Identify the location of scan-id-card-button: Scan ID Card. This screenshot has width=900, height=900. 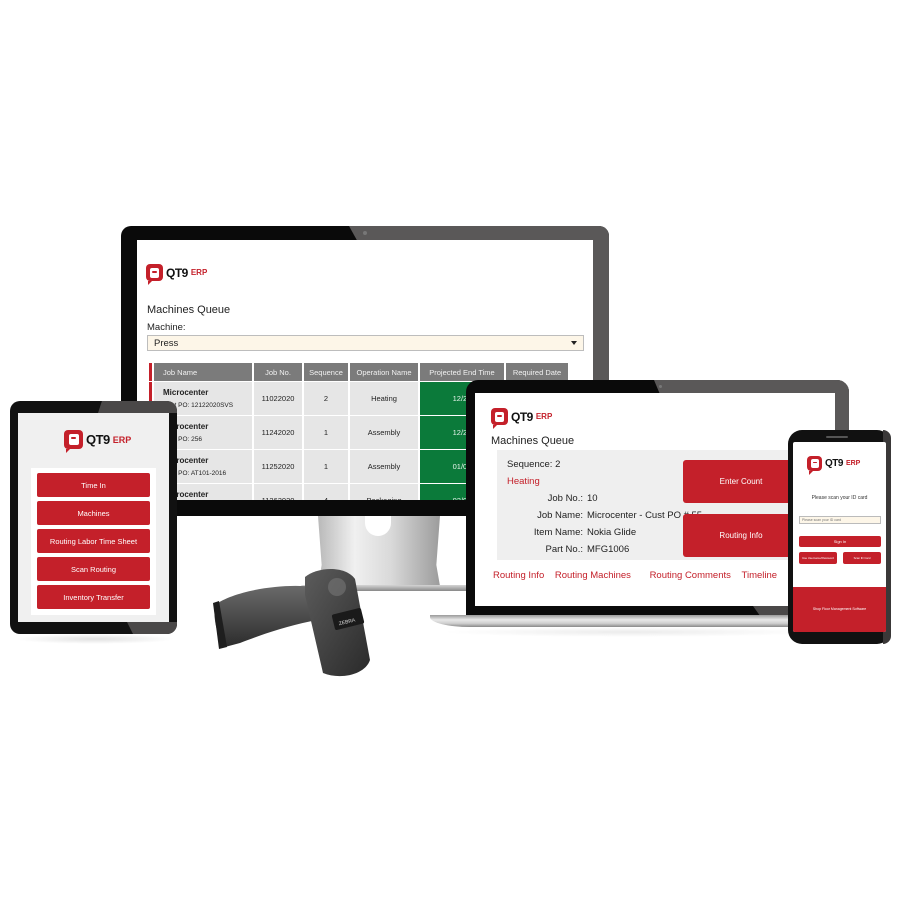
(862, 558).